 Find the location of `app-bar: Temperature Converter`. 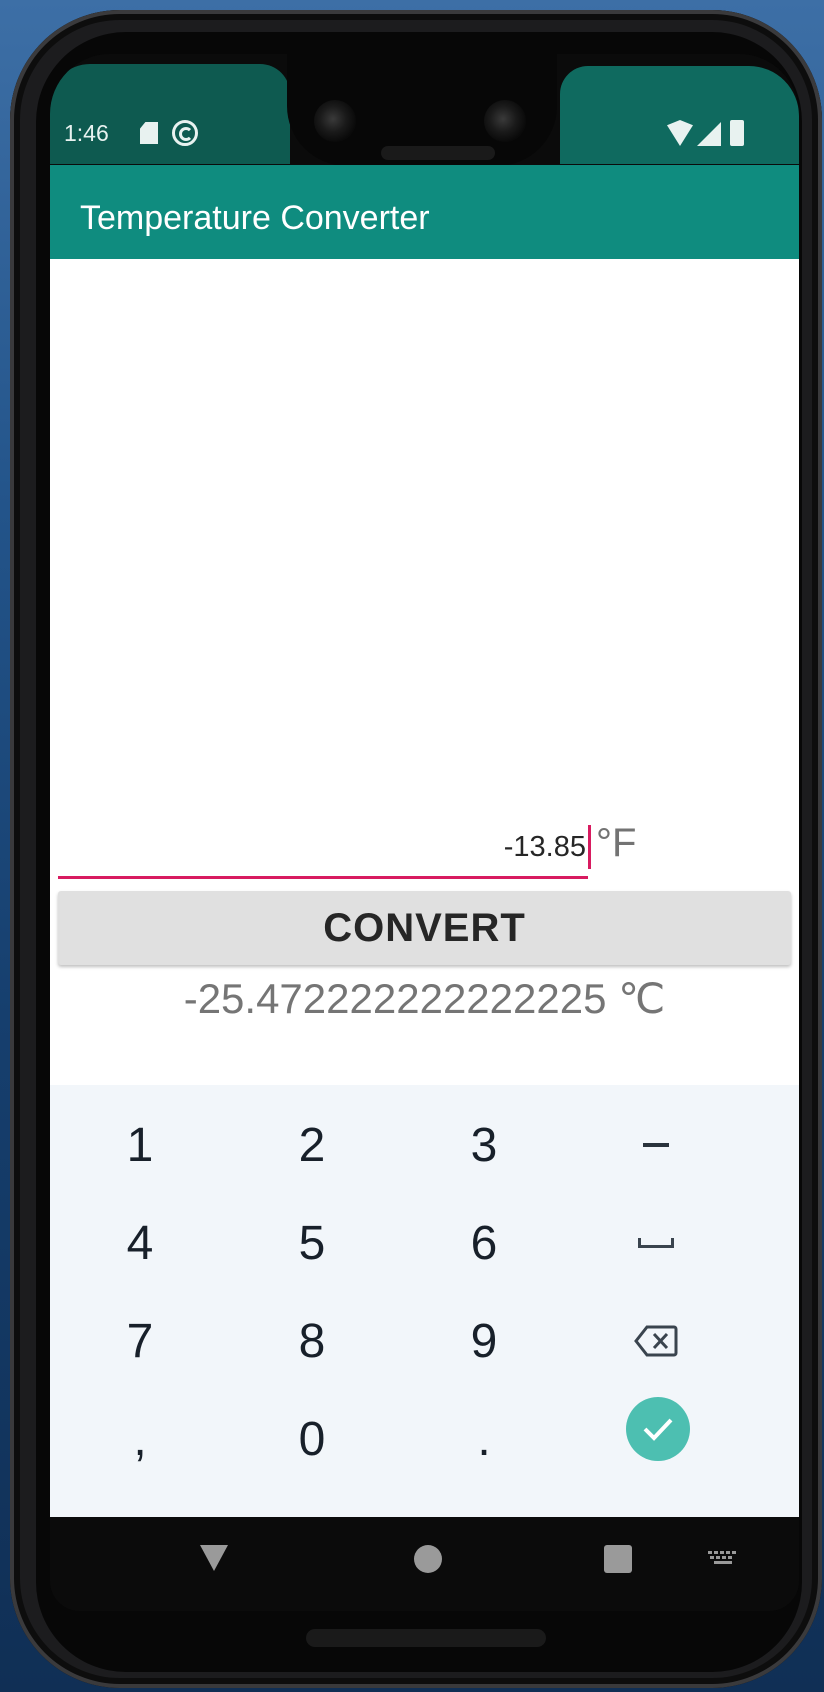

app-bar: Temperature Converter is located at coordinates (424, 212).